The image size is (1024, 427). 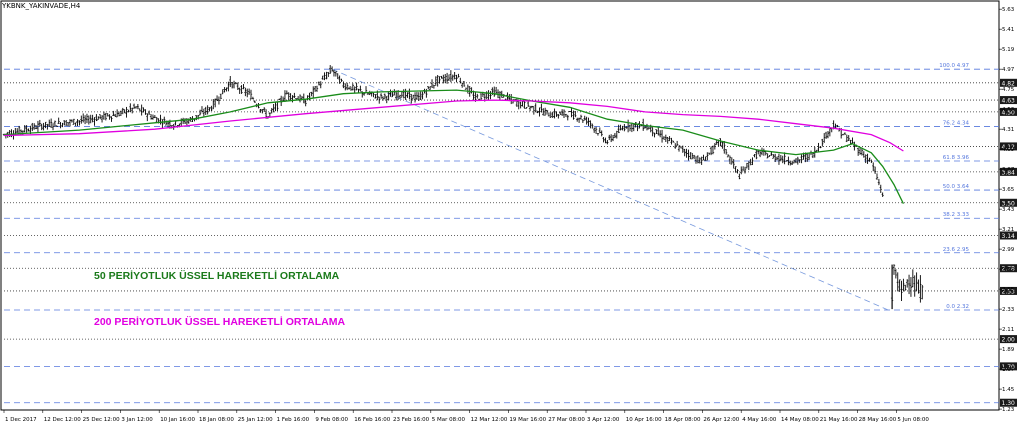 I want to click on x-tick-label: 23 Feb 16:00, so click(x=411, y=420).